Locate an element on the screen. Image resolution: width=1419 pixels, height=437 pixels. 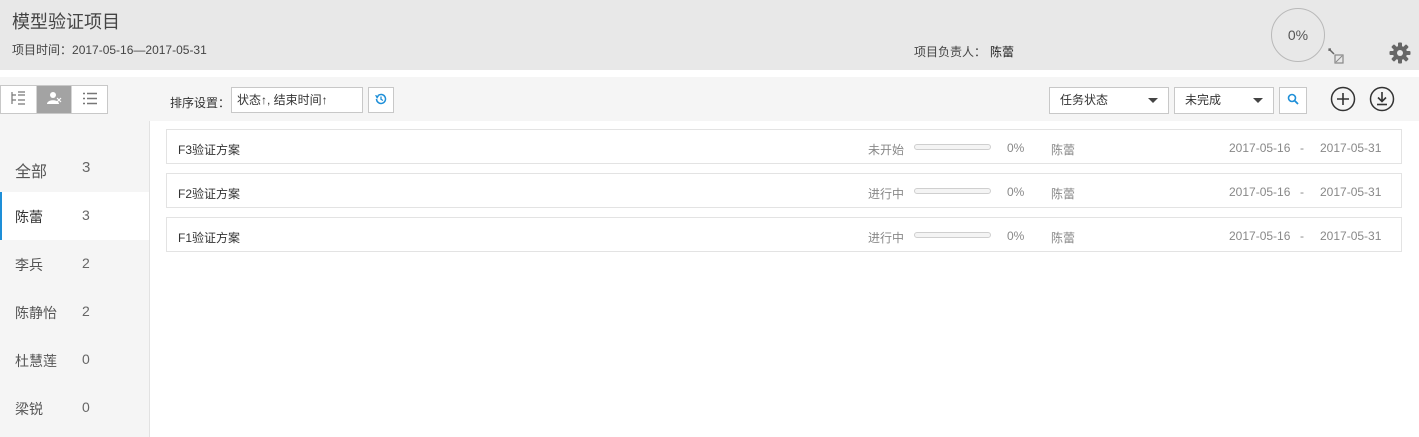
sidebar-item-label: 杜慧莲 is located at coordinates (36, 361).